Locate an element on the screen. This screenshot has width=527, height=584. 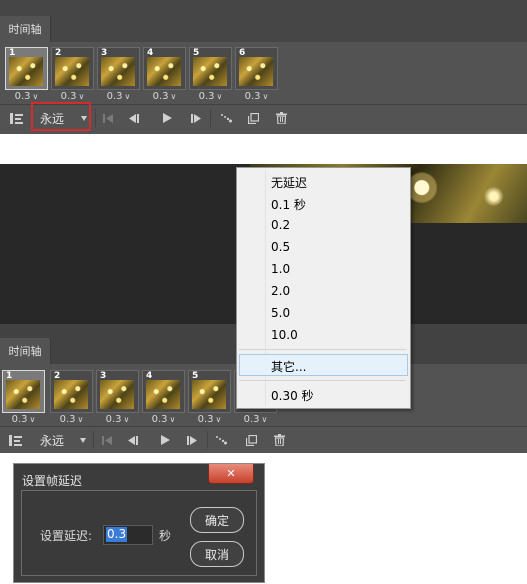
delay-unit: 秒 is located at coordinates (165, 536).